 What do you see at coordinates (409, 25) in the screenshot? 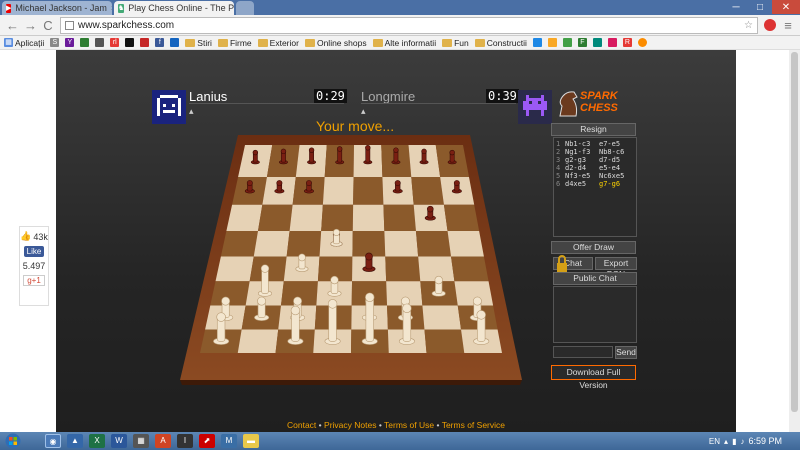
I see `address-bar: www.sparkchess.com ☆` at bounding box center [409, 25].